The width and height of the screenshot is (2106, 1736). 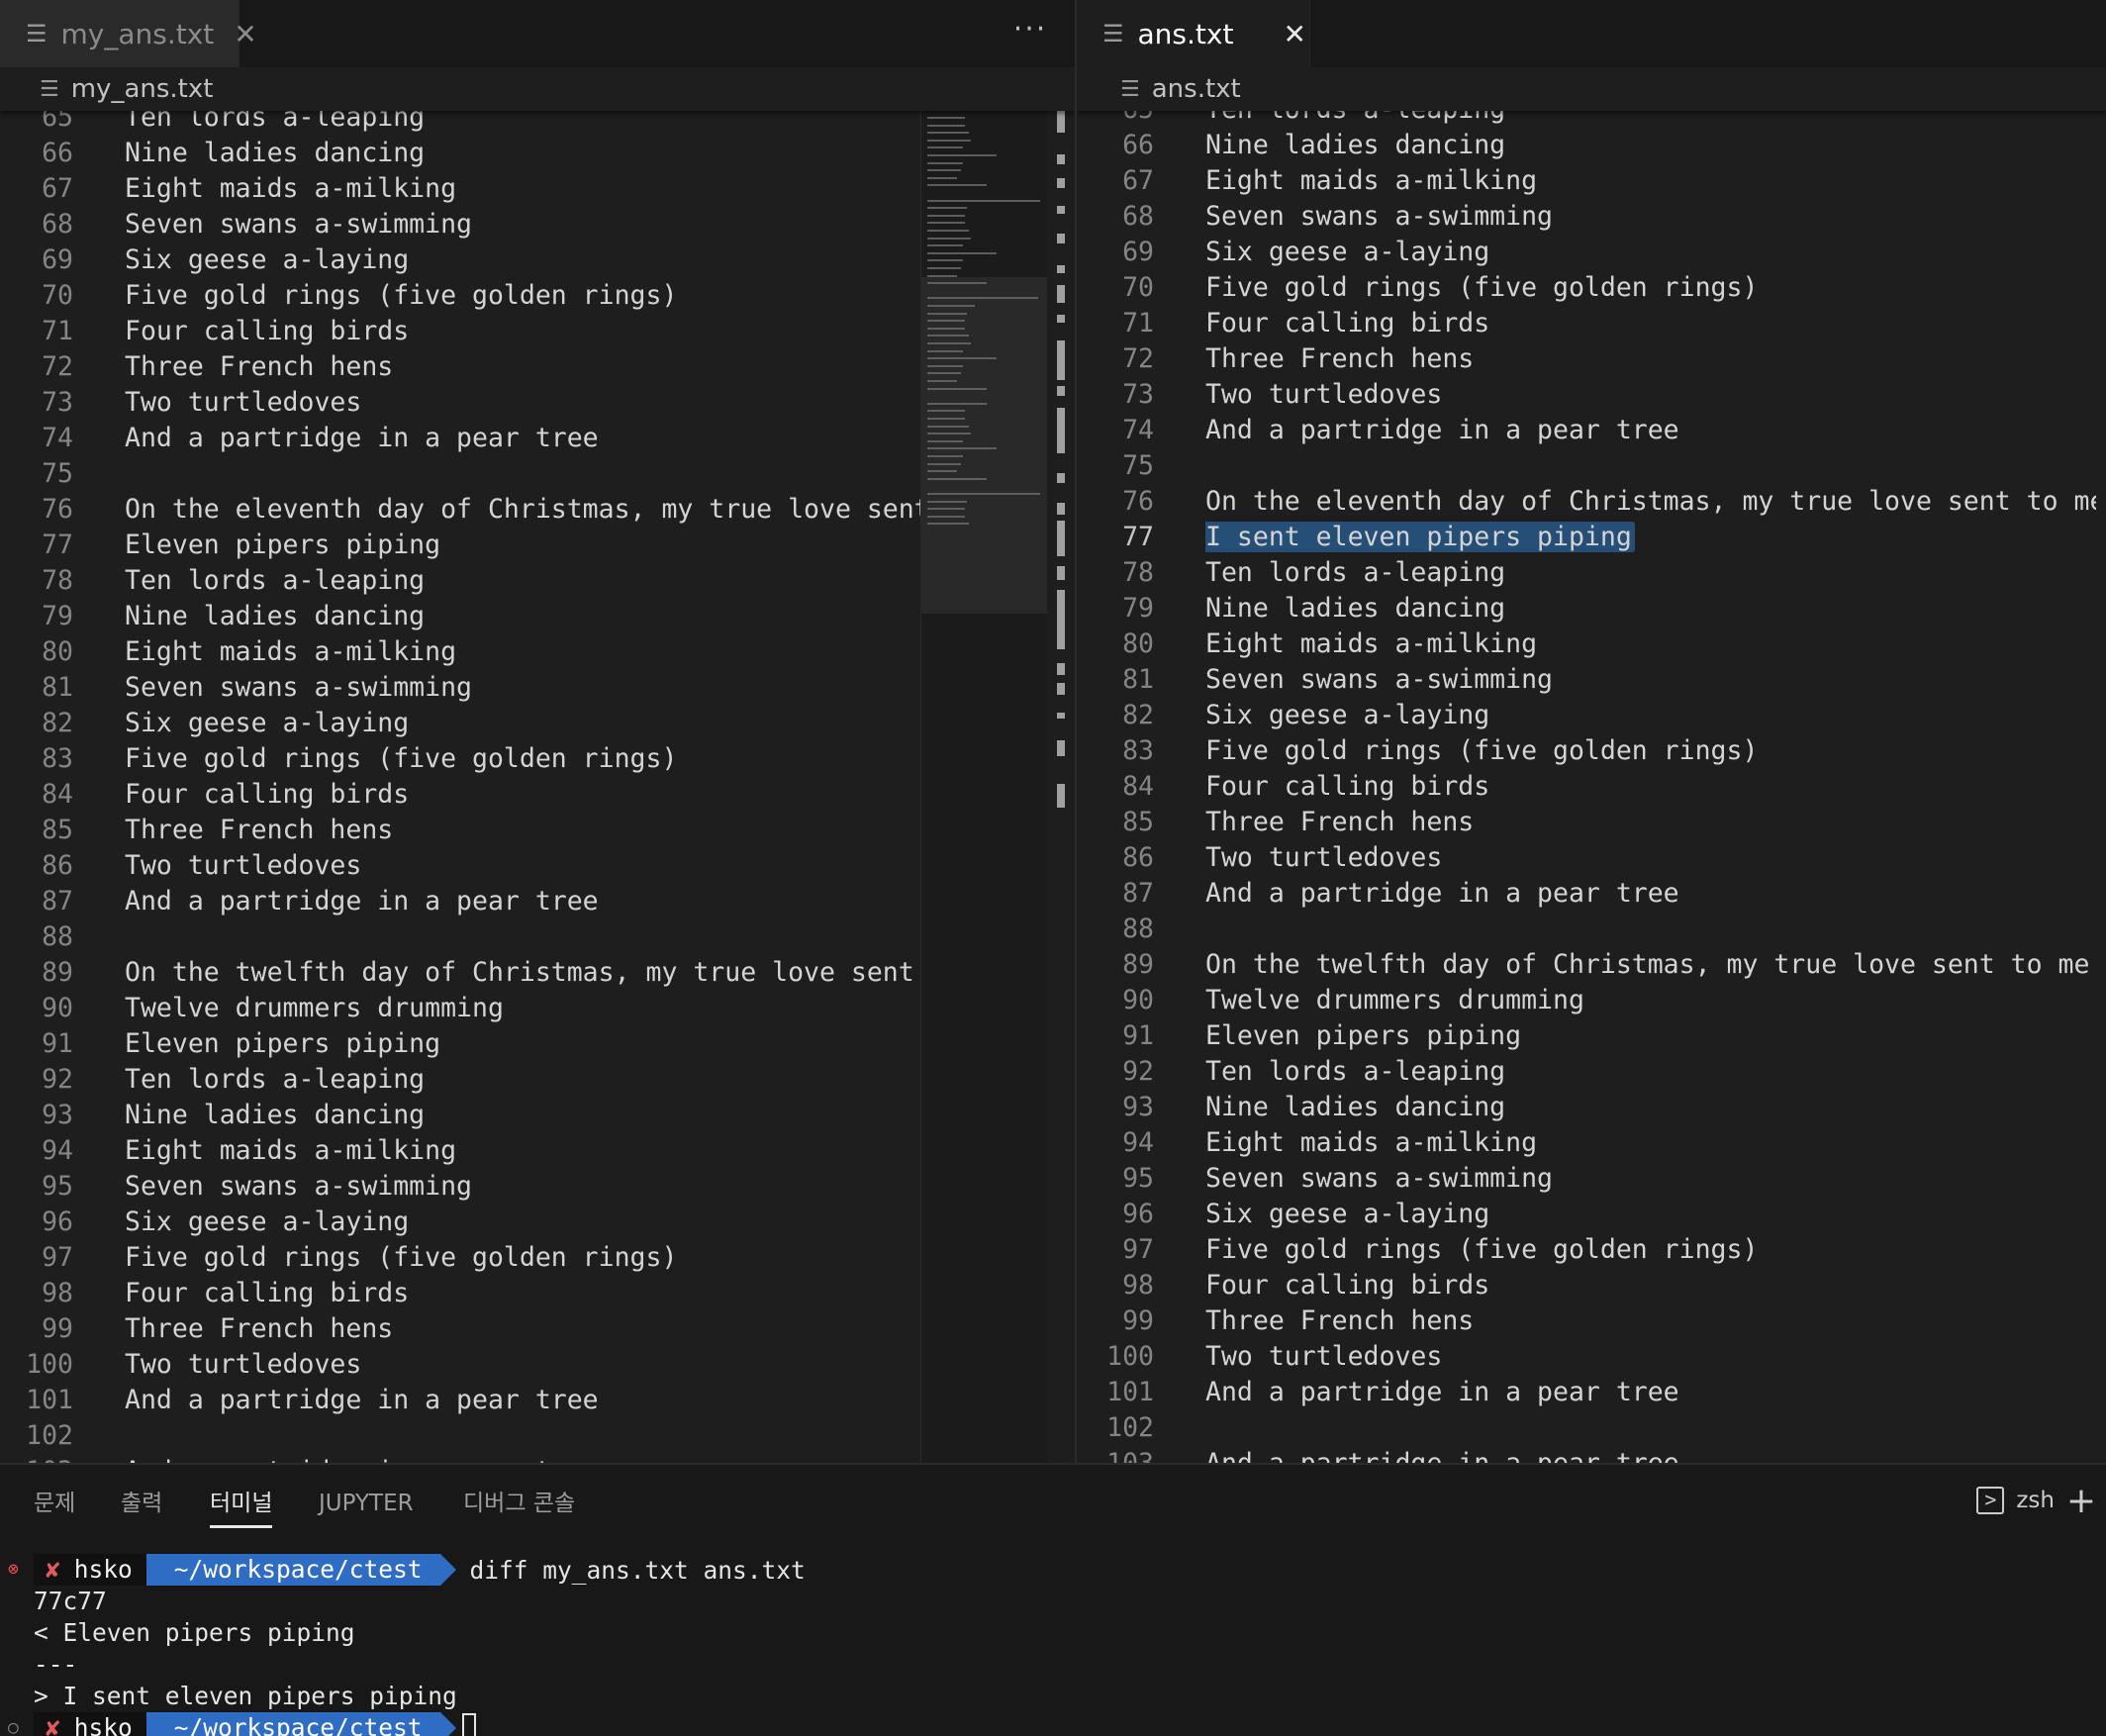 What do you see at coordinates (1591, 89) in the screenshot?
I see `breadcrumb-right: ☰ ans.txt` at bounding box center [1591, 89].